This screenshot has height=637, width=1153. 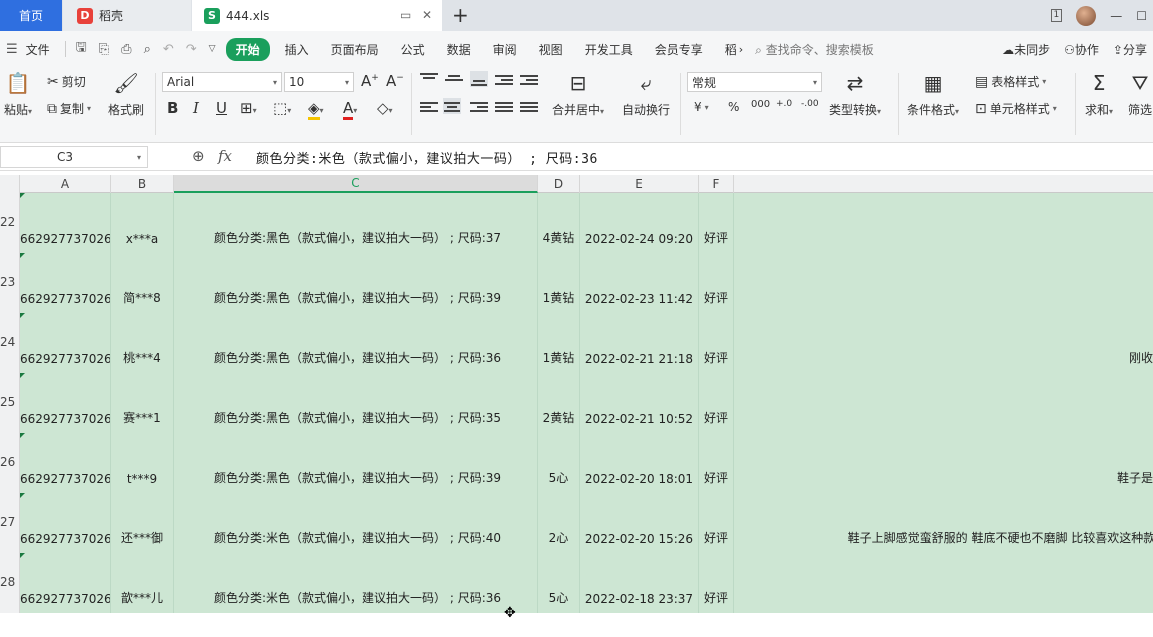 What do you see at coordinates (943, 463) in the screenshot?
I see `cell-g: 鞋子是` at bounding box center [943, 463].